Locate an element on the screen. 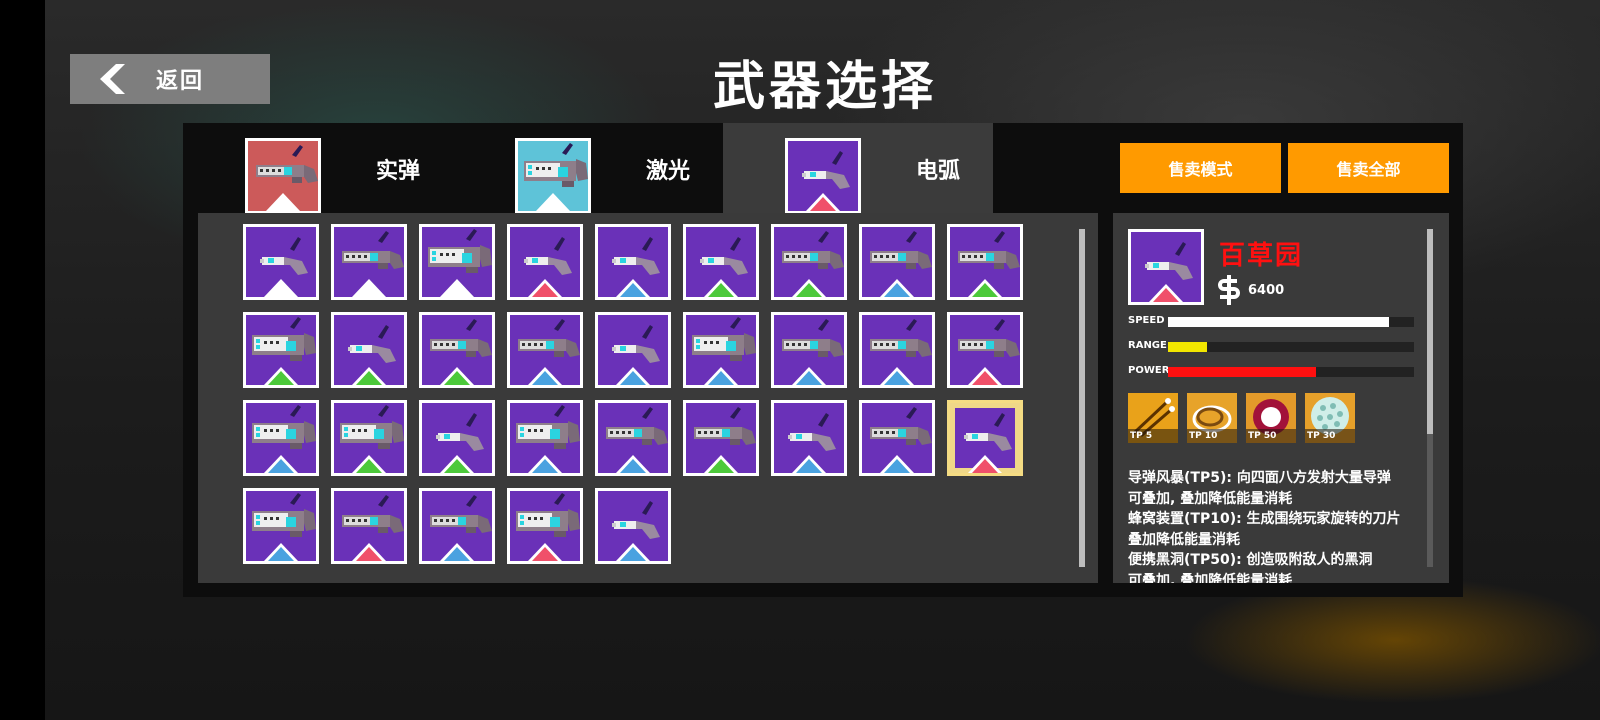 The width and height of the screenshot is (1600, 720). stat-power-bar is located at coordinates (1291, 372).